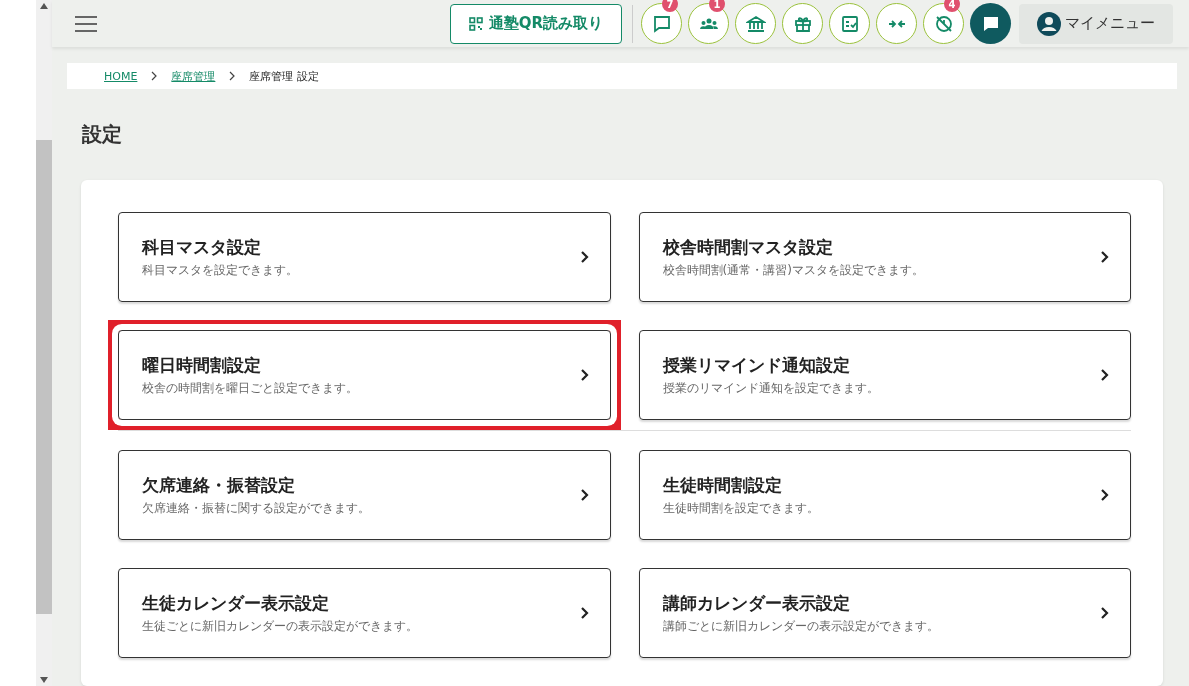  What do you see at coordinates (800, 626) in the screenshot?
I see `card-description: 講師ごとに新旧カレンダーの表示設定ができます。` at bounding box center [800, 626].